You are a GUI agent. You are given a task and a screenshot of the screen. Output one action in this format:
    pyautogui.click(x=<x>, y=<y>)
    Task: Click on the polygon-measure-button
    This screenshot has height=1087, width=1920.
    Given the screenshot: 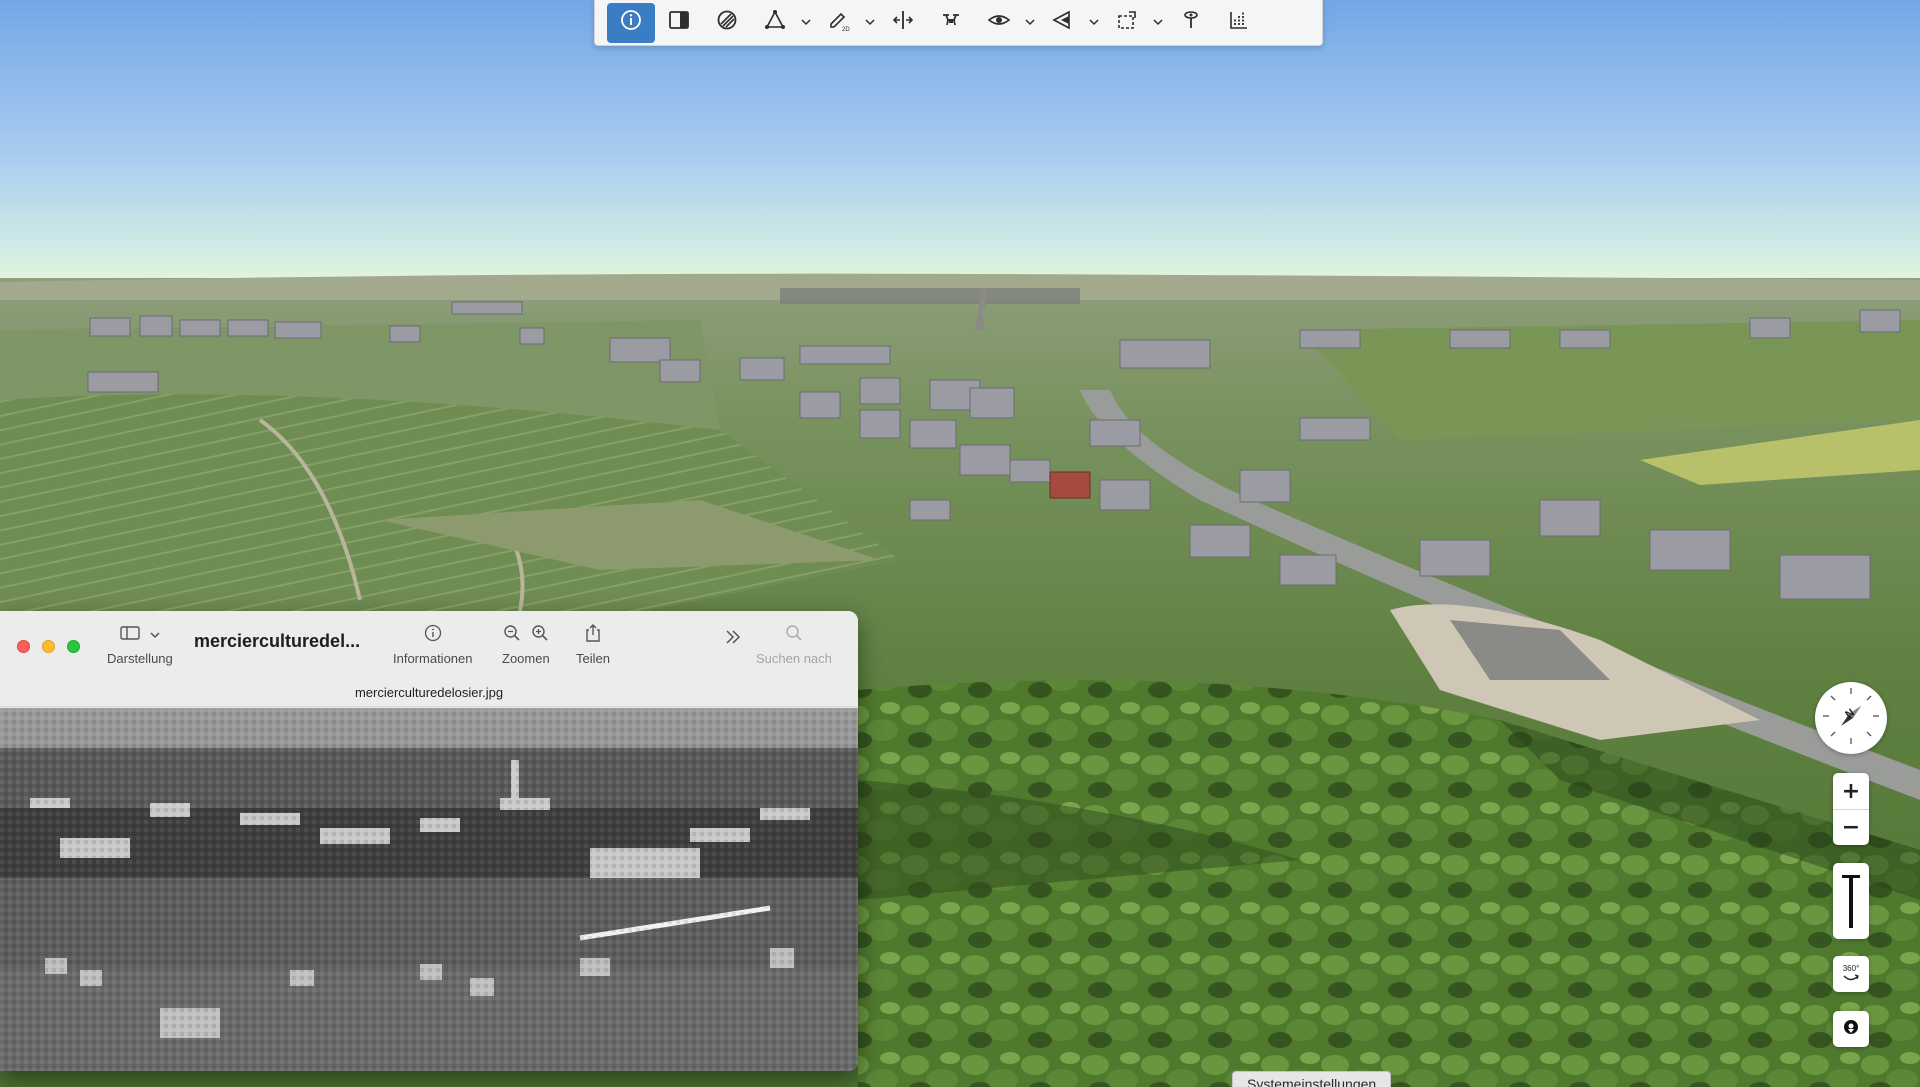 What is the action you would take?
    pyautogui.click(x=775, y=23)
    